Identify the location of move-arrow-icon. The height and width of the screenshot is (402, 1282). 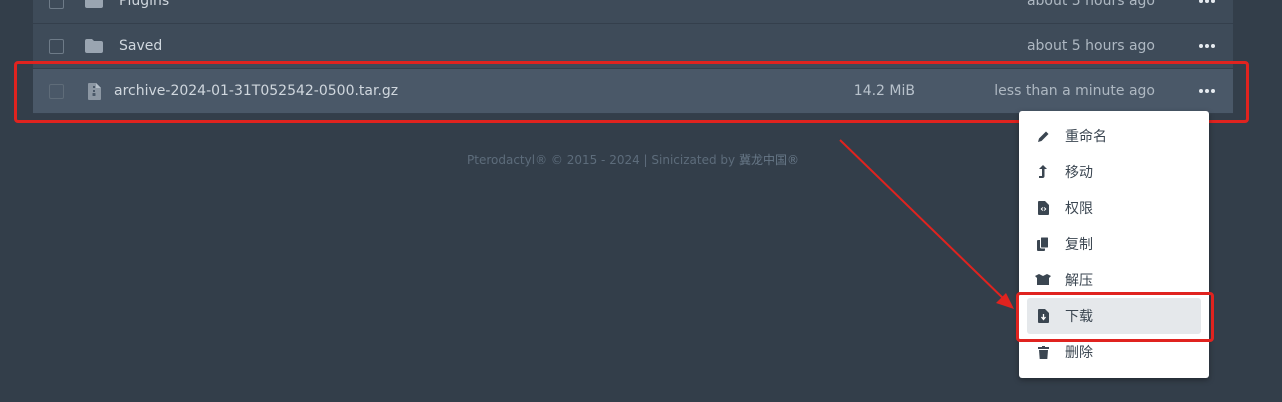
(1043, 172).